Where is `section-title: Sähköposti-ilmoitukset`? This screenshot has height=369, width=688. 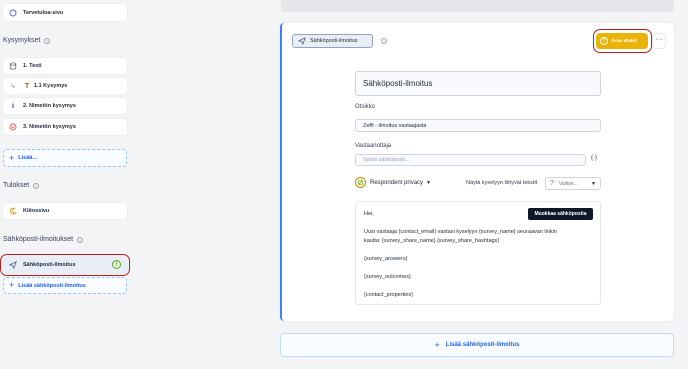 section-title: Sähköposti-ilmoitukset is located at coordinates (38, 239).